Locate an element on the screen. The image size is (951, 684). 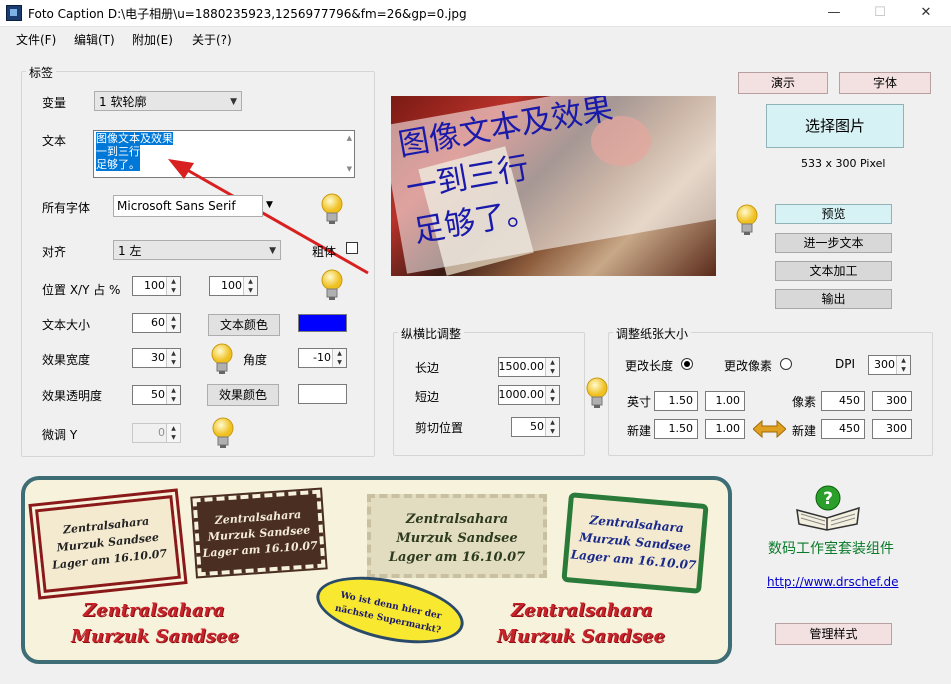
dpi-label: DPI is located at coordinates (845, 364).